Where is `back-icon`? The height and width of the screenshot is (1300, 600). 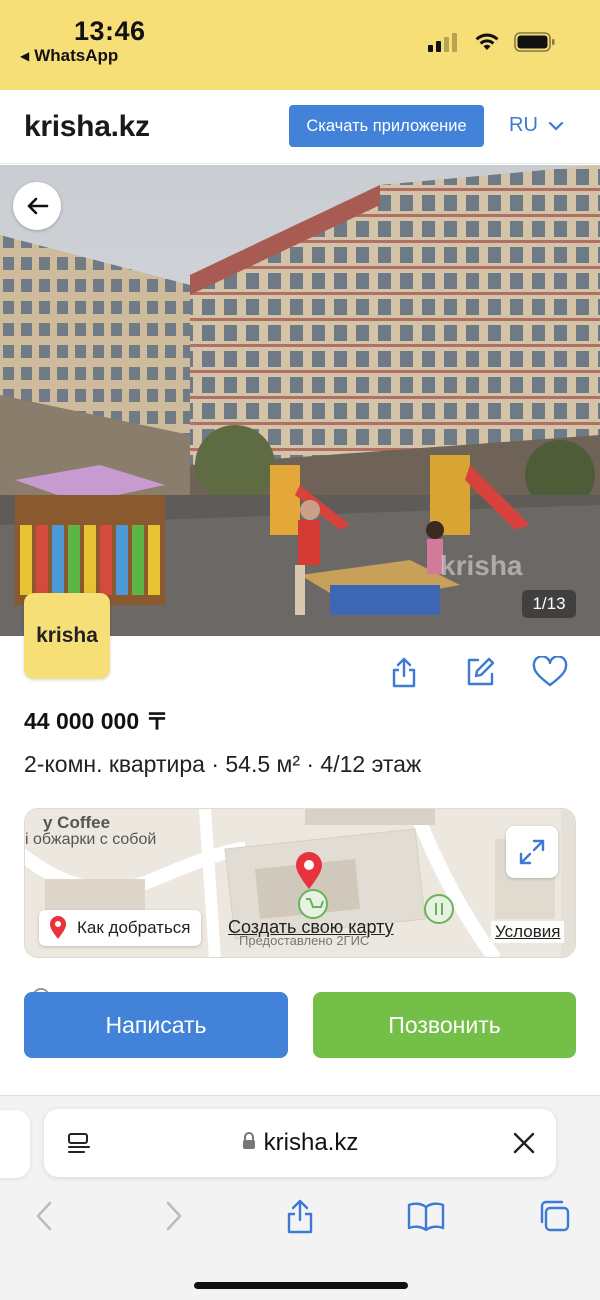 back-icon is located at coordinates (44, 1216).